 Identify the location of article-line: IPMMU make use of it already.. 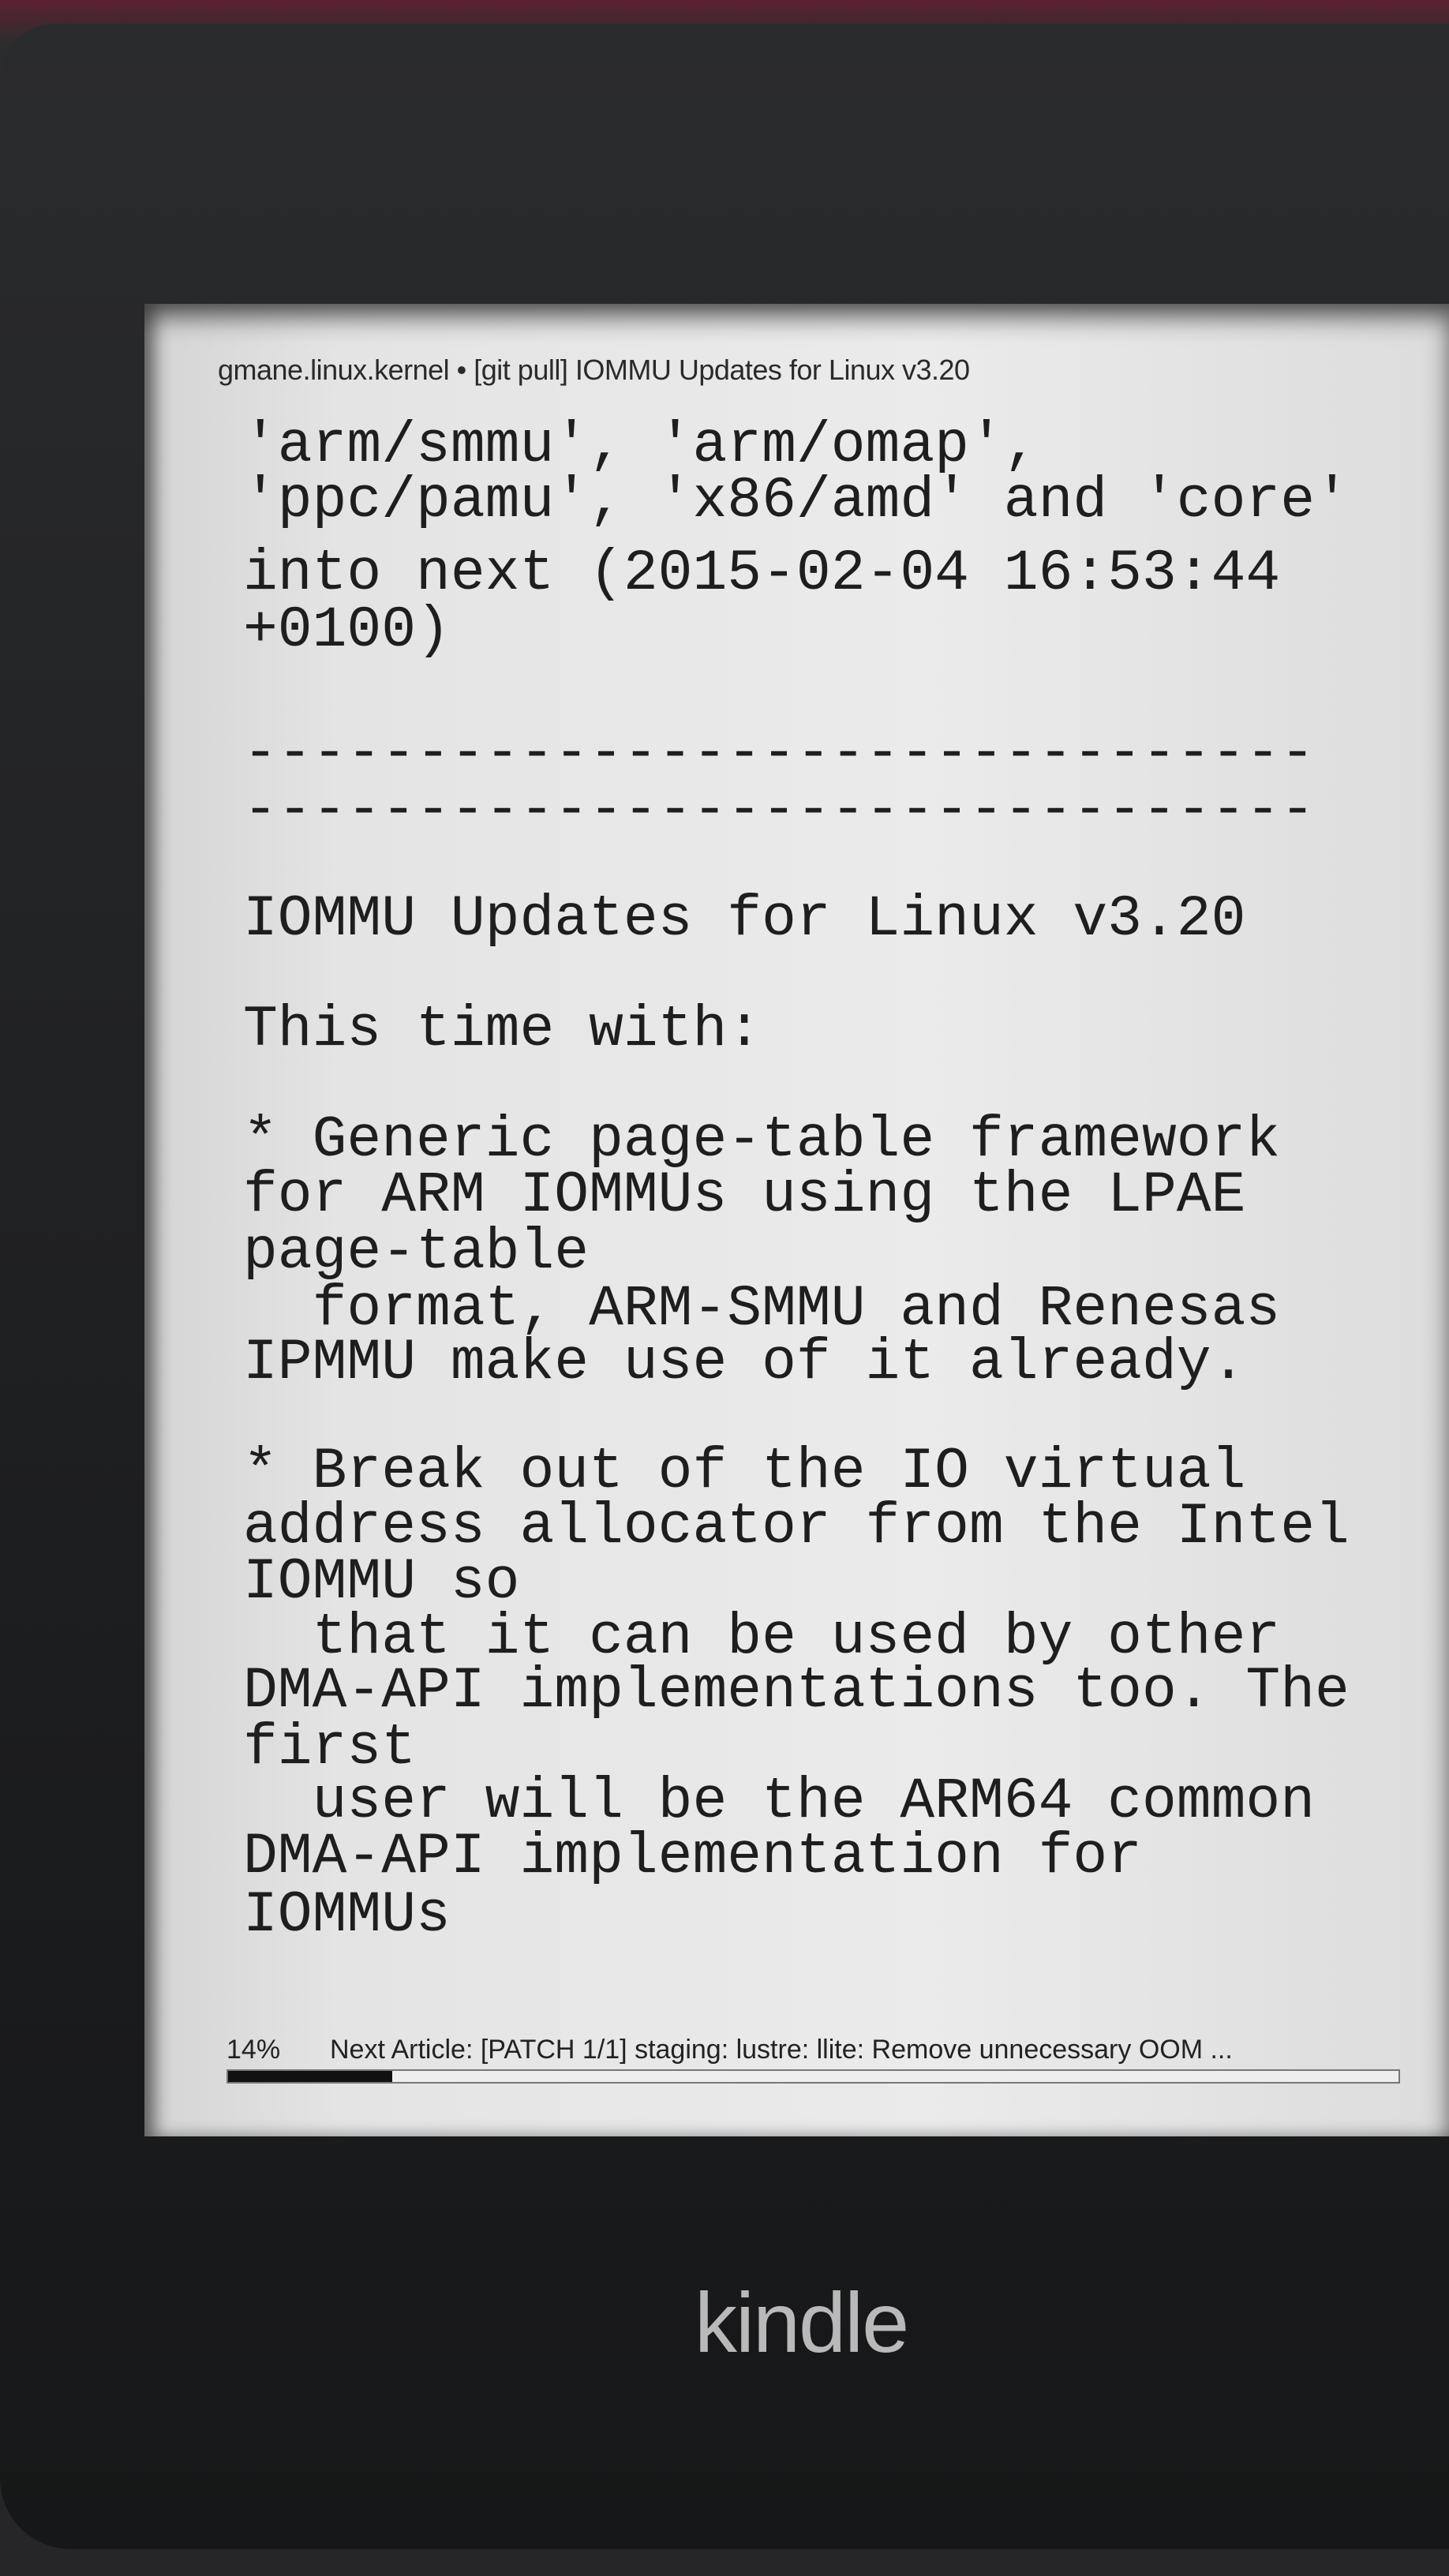
(744, 1362).